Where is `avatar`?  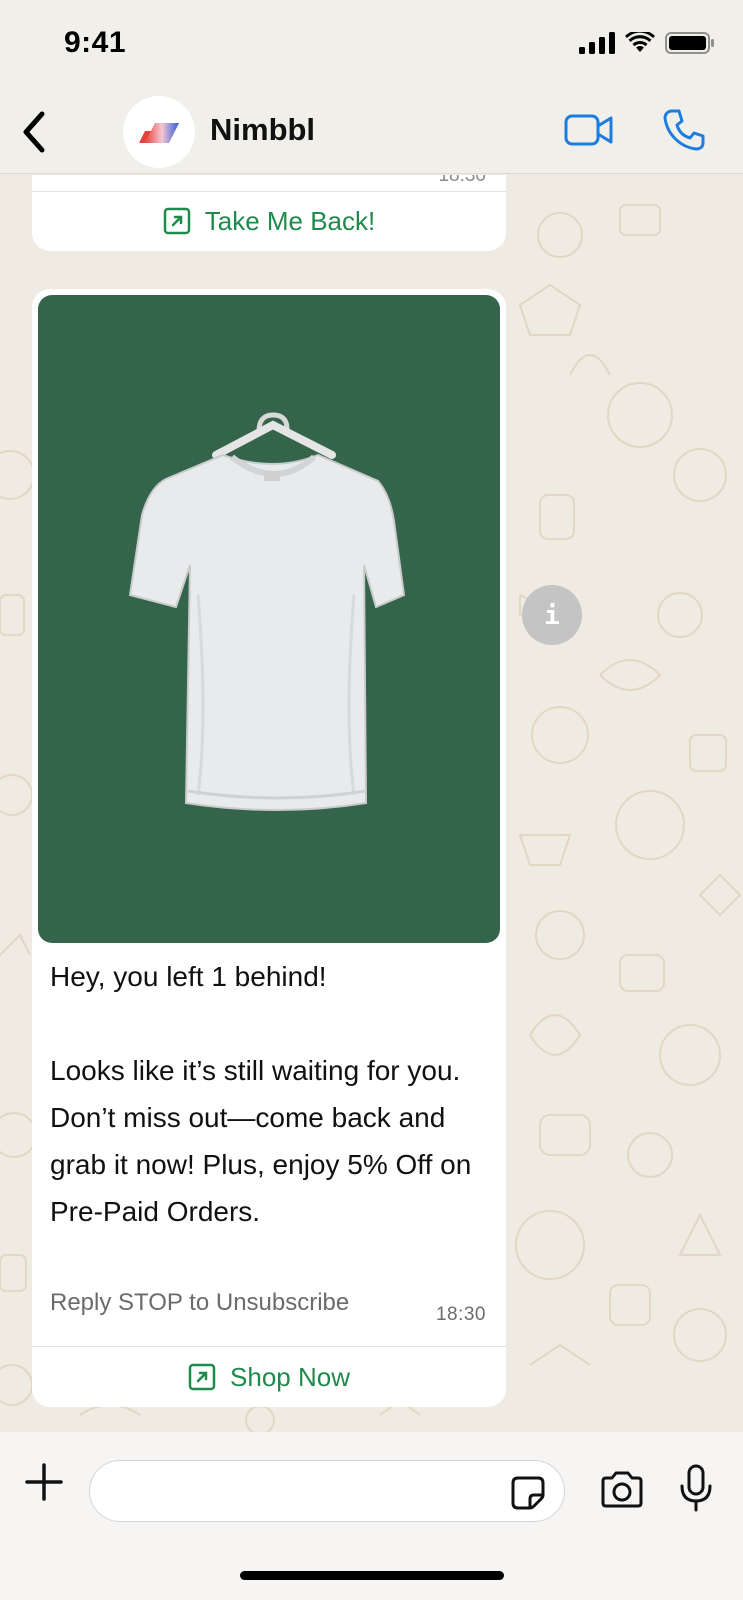 avatar is located at coordinates (159, 132).